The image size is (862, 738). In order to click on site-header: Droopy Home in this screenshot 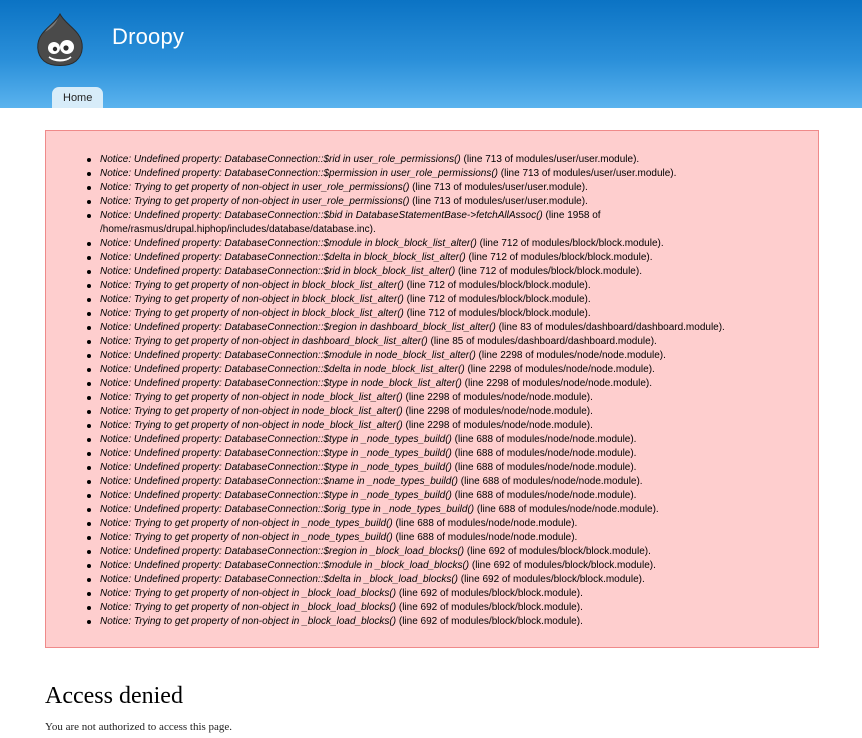, I will do `click(431, 54)`.